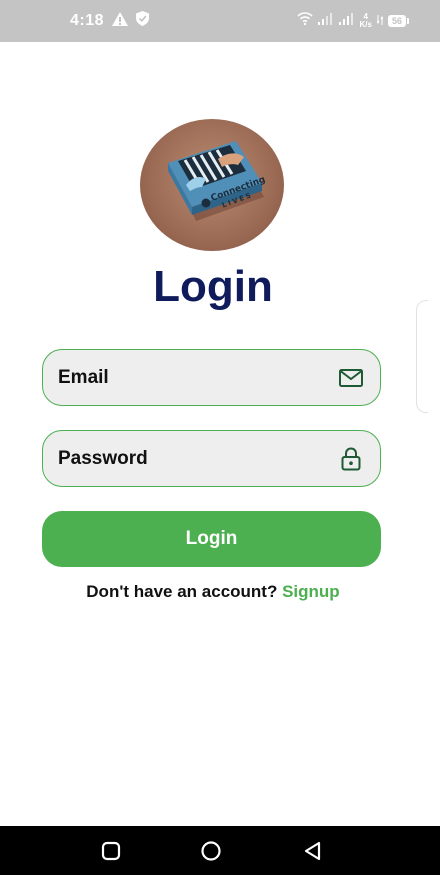 This screenshot has height=875, width=440. What do you see at coordinates (304, 21) in the screenshot?
I see `wifi-icon` at bounding box center [304, 21].